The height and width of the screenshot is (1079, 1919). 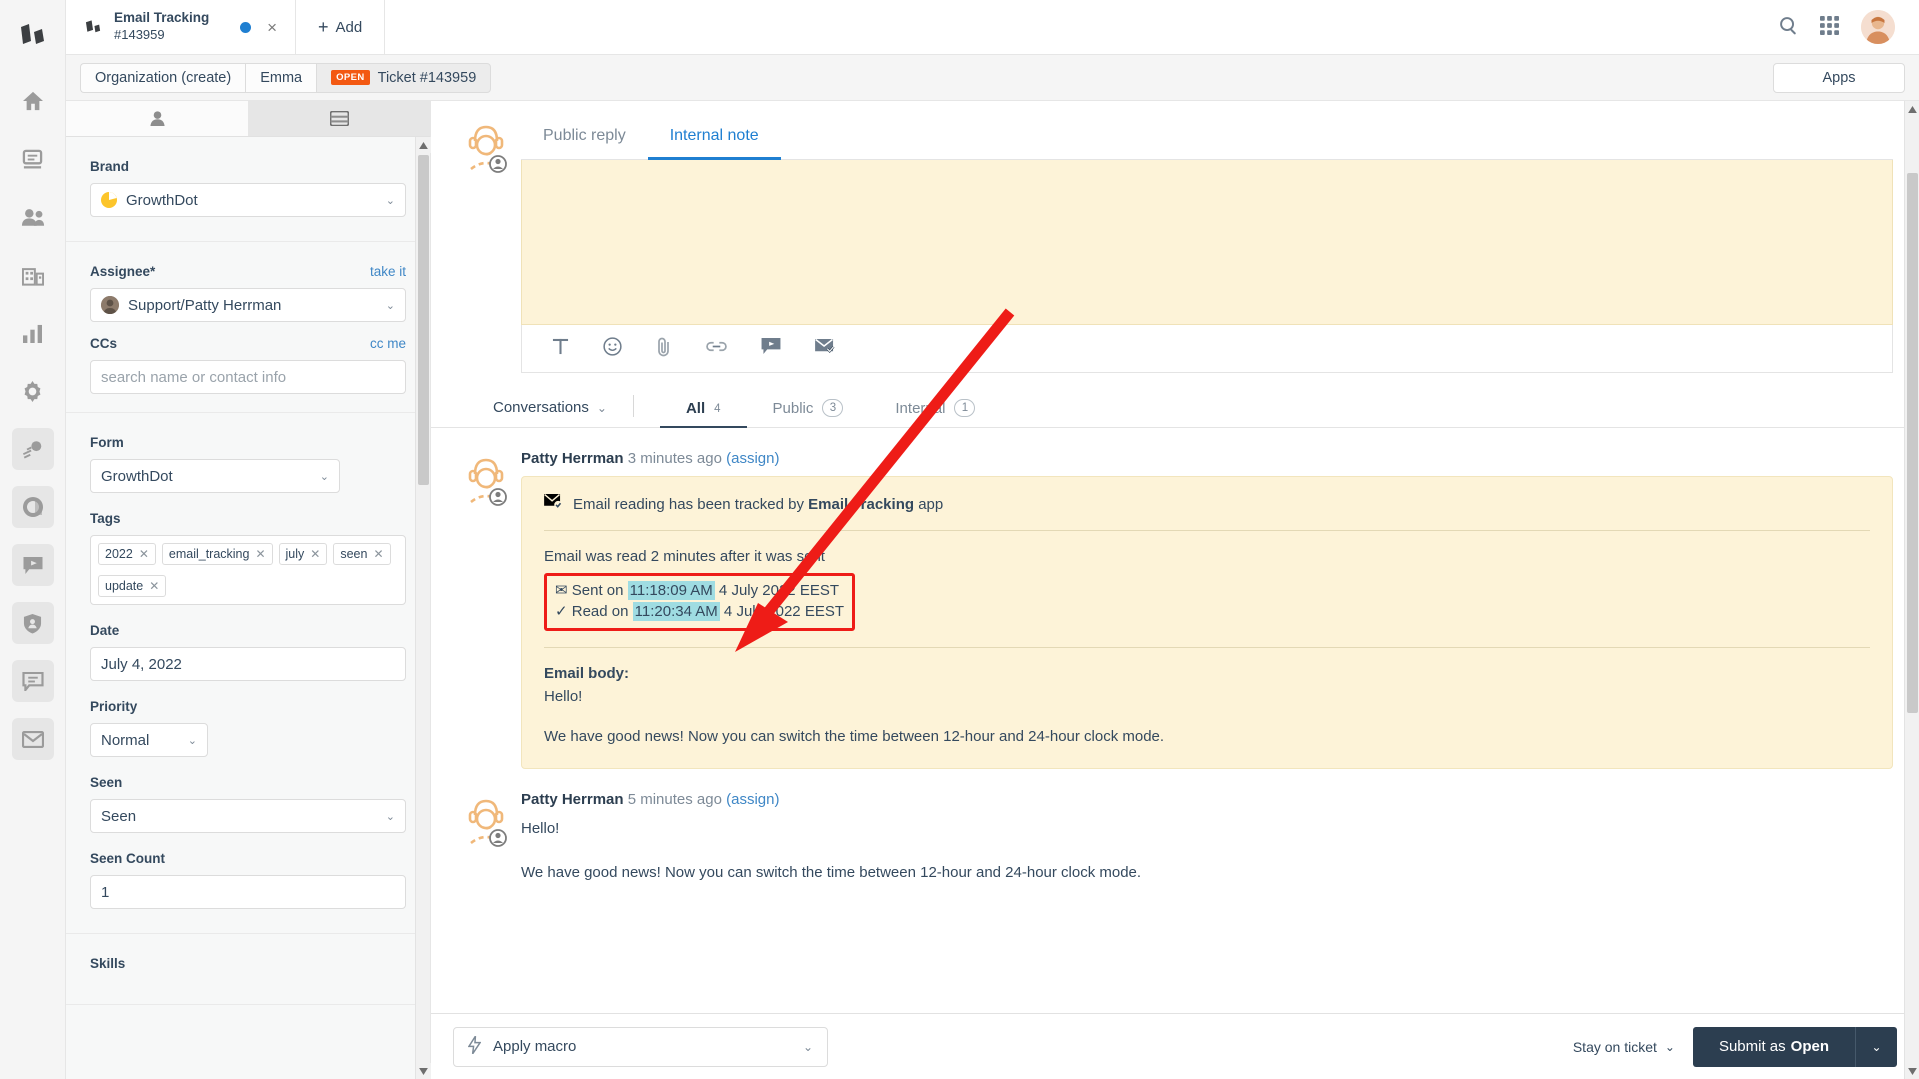 I want to click on apply-macro-dropdown: Apply macro ⌄, so click(x=640, y=1046).